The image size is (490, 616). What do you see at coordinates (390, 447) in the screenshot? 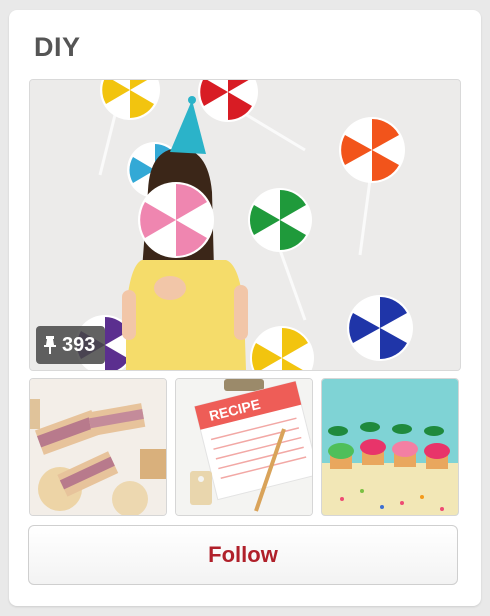
I see `cupcakes-thumbnail` at bounding box center [390, 447].